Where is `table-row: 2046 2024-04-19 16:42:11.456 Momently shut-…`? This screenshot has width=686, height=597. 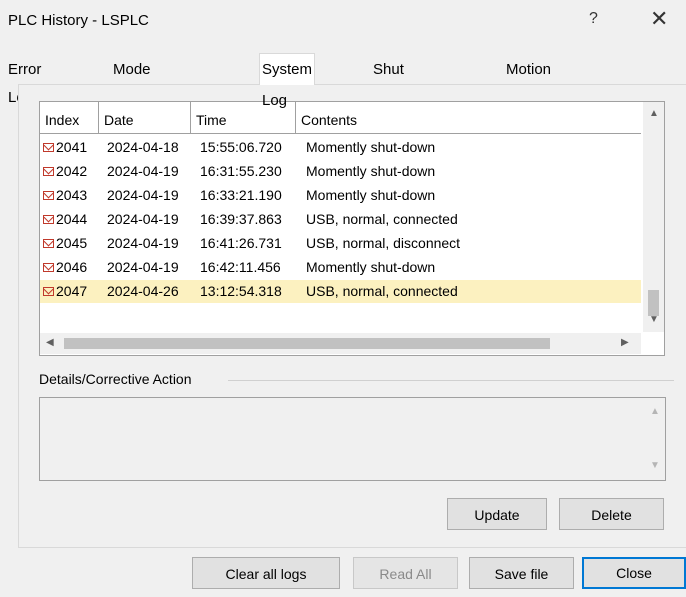 table-row: 2046 2024-04-19 16:42:11.456 Momently shut-… is located at coordinates (340, 267).